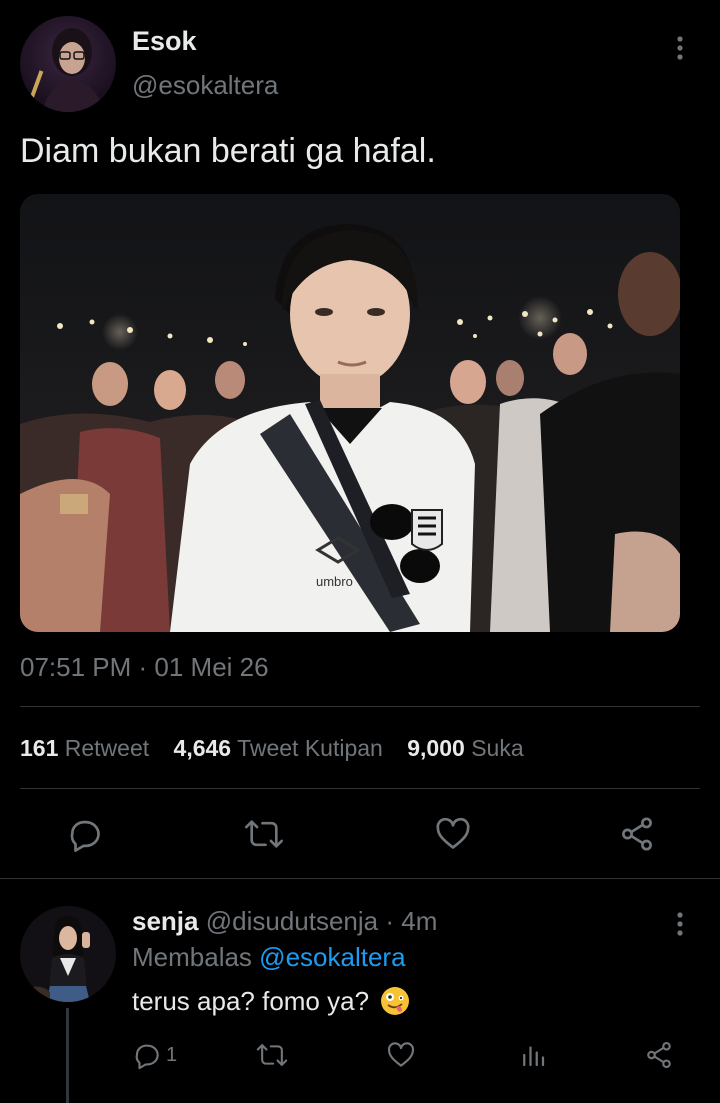 This screenshot has width=720, height=1103. Describe the element at coordinates (205, 85) in the screenshot. I see `author-handle: @esokaltera` at that location.